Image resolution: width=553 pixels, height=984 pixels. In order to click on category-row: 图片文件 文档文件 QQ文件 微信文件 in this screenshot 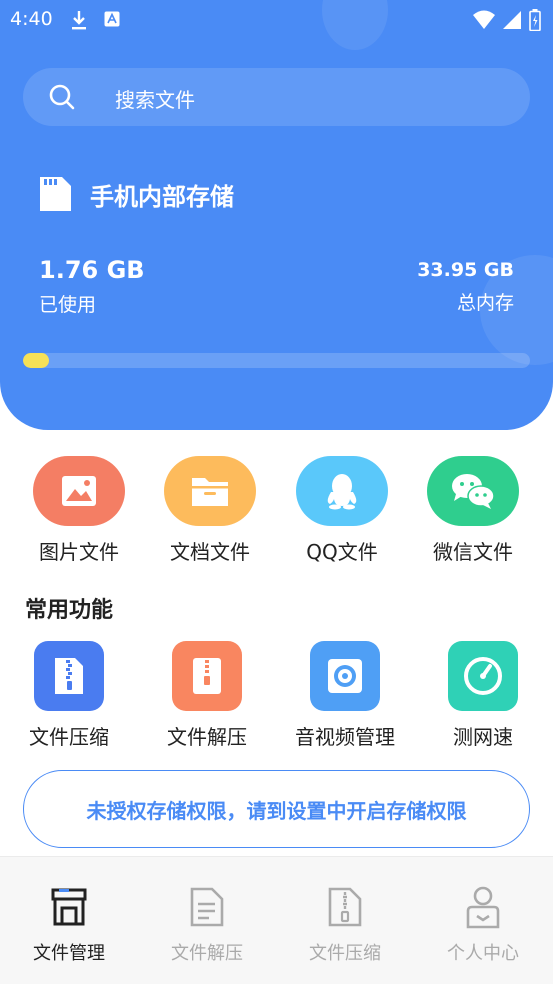, I will do `click(276, 511)`.